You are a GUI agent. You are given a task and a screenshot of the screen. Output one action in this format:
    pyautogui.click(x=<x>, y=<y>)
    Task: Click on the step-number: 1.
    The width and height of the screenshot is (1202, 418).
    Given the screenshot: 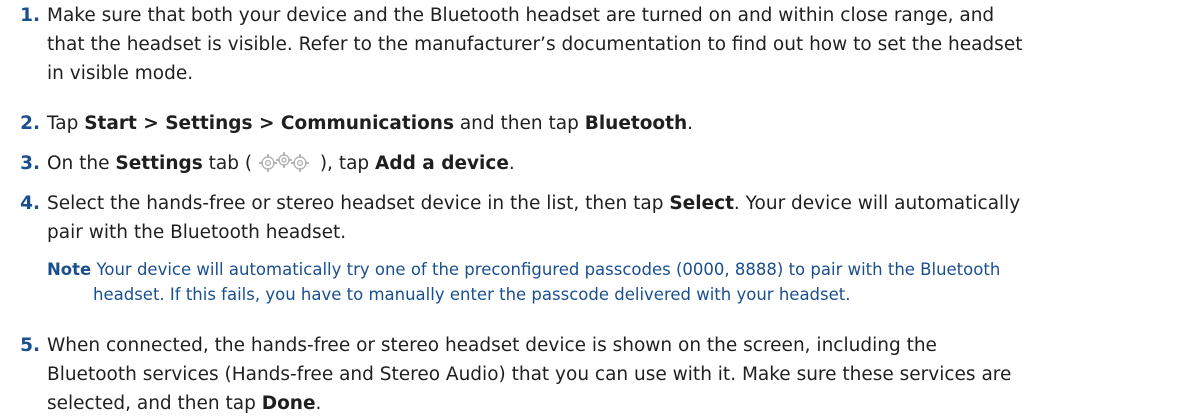 What is the action you would take?
    pyautogui.click(x=30, y=15)
    